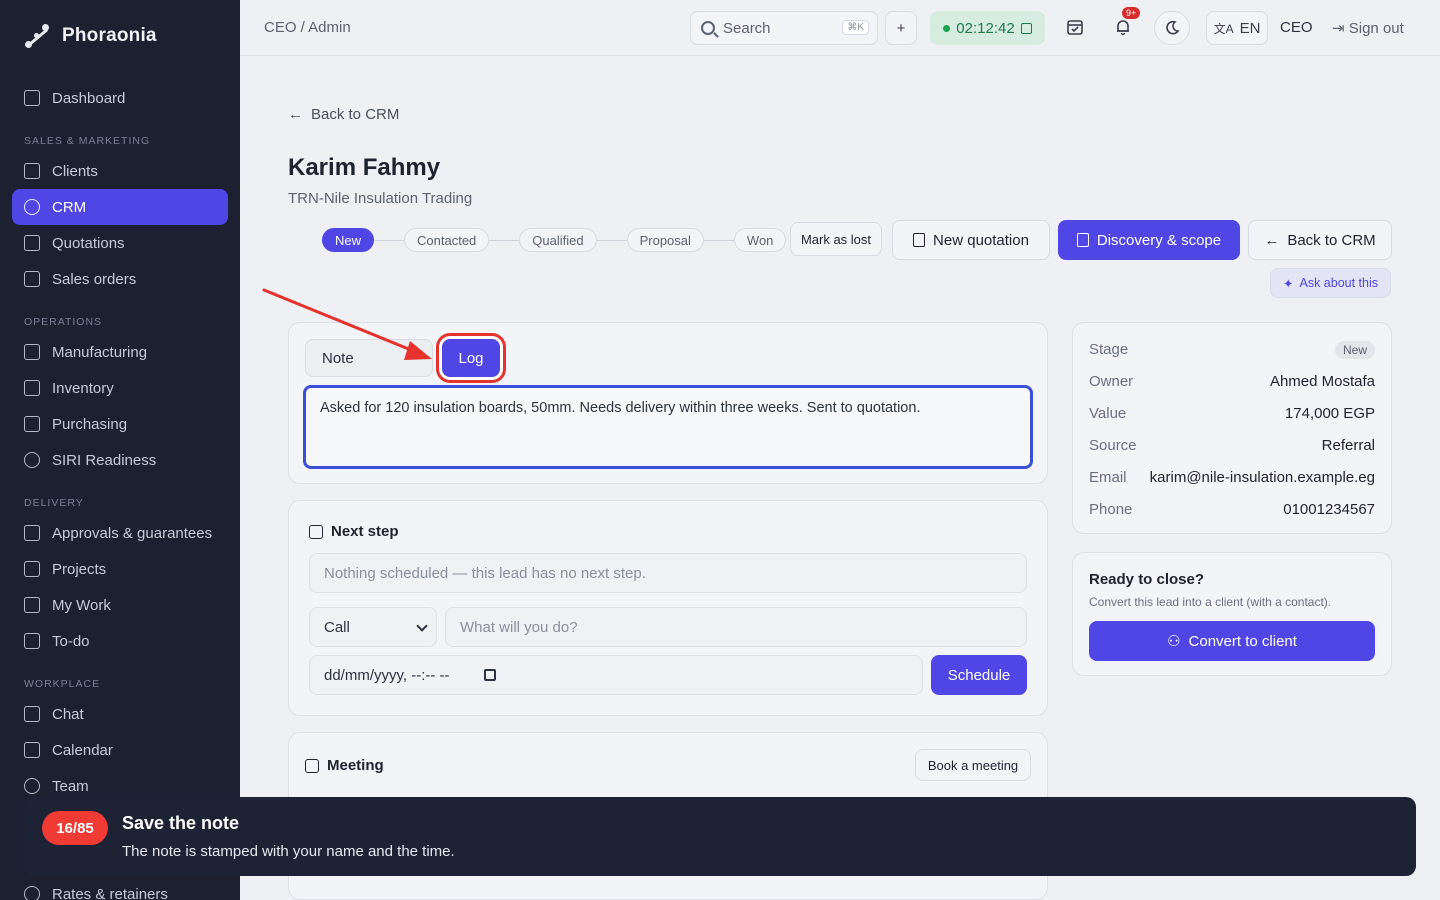 This screenshot has width=1440, height=900. What do you see at coordinates (1272, 240) in the screenshot?
I see `arrow-left-icon: ←` at bounding box center [1272, 240].